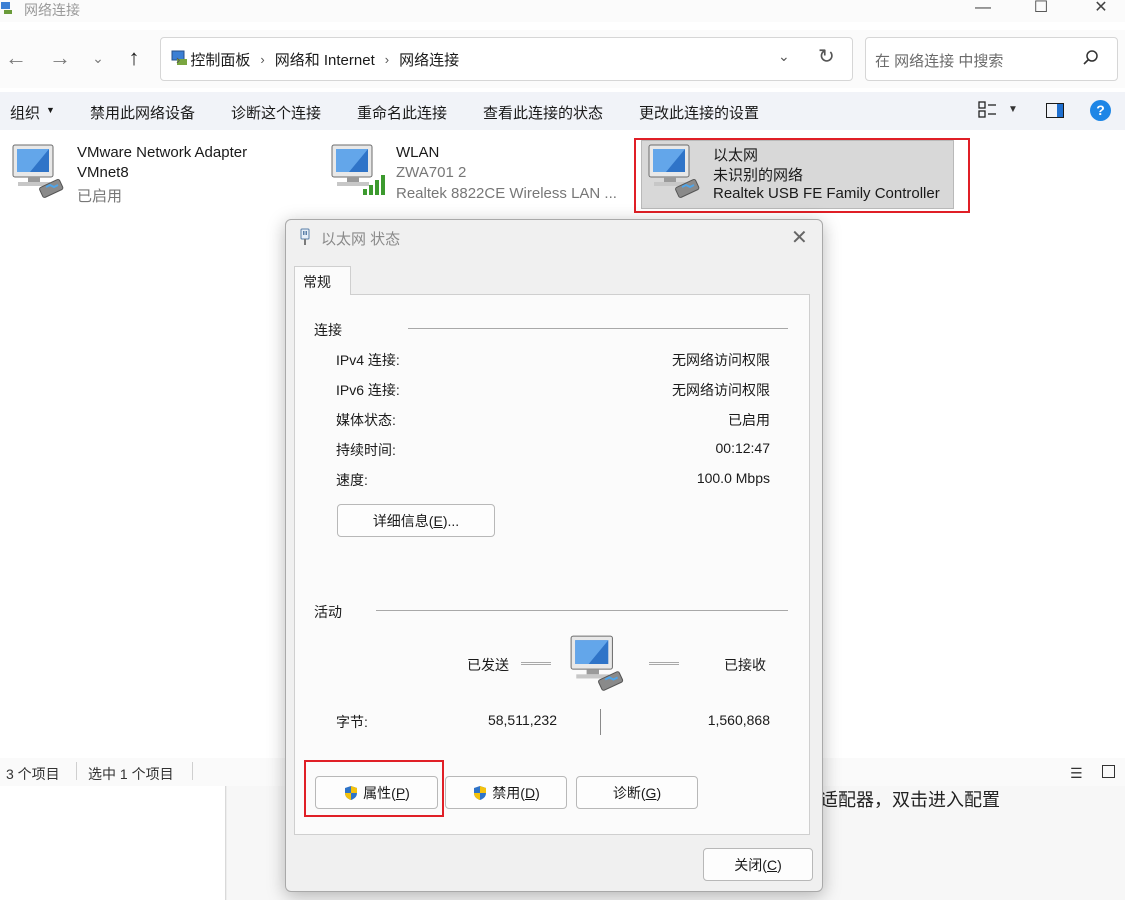 This screenshot has width=1125, height=900. Describe the element at coordinates (910, 800) in the screenshot. I see `background-text: 适配器，双击进入配置` at that location.